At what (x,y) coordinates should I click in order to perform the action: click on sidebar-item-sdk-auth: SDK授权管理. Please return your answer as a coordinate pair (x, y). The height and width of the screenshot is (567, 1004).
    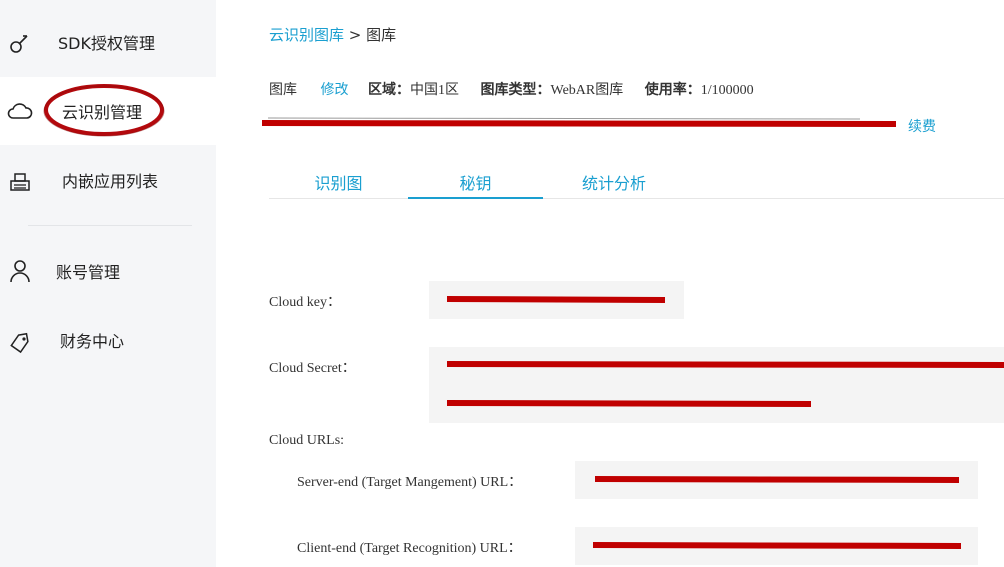
    Looking at the image, I should click on (108, 42).